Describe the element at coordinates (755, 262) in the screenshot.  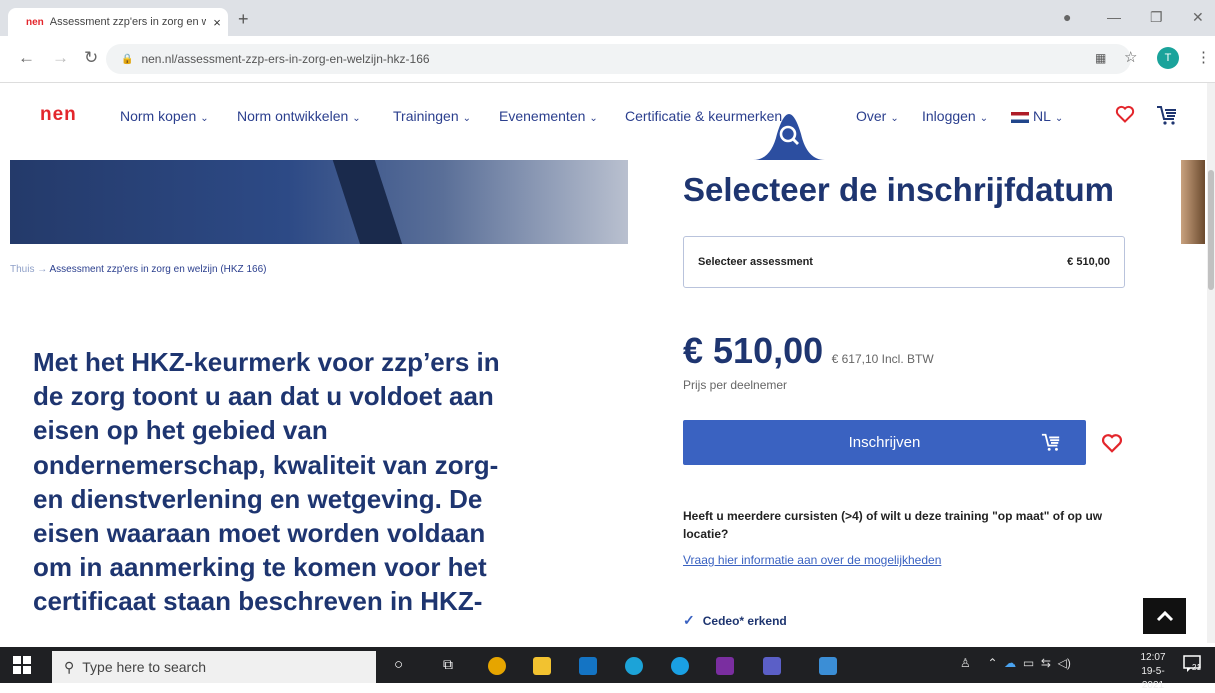
I see `assessment-select-label: Selecteer assessment` at that location.